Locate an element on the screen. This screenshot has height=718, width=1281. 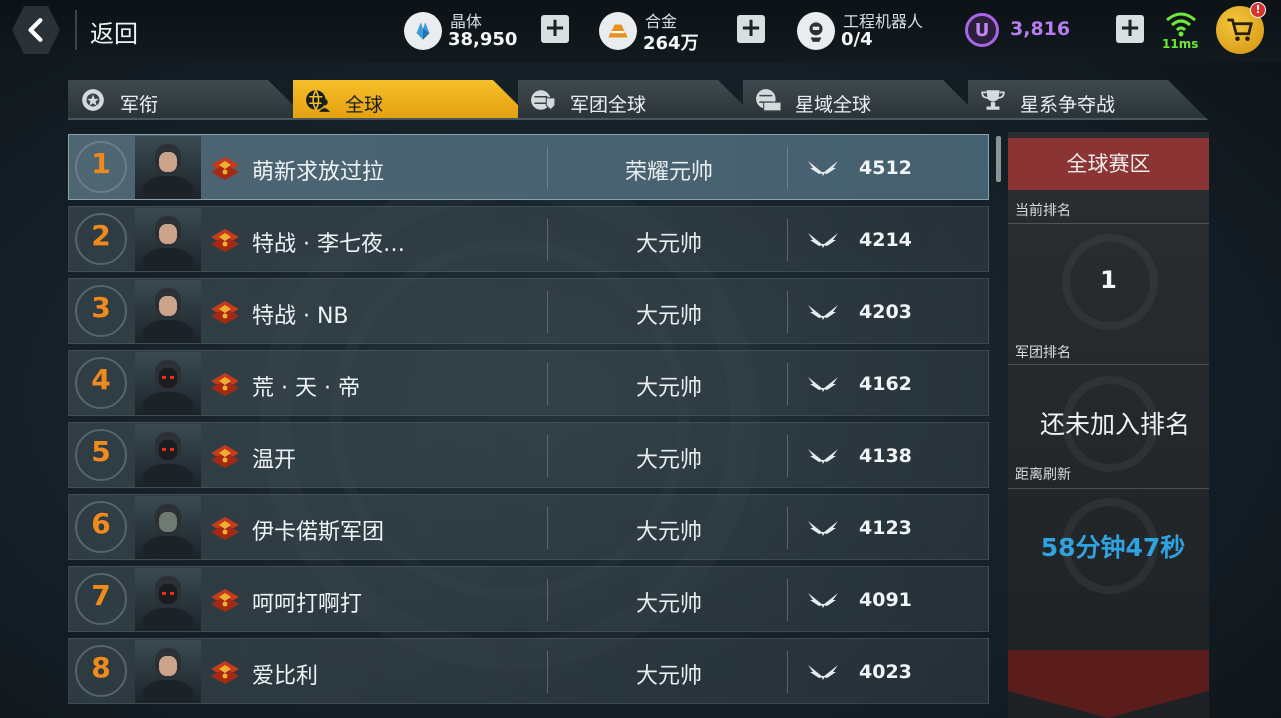
leaderboard-row: 2 特战 · 李七夜… 大元帅 4214 is located at coordinates (528, 239).